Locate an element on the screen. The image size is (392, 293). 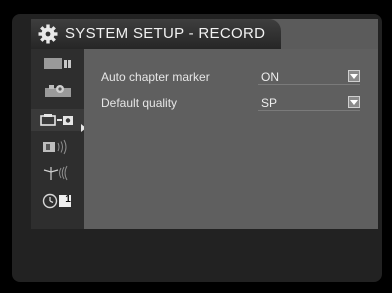
sidebar-item-display is located at coordinates (57, 64).